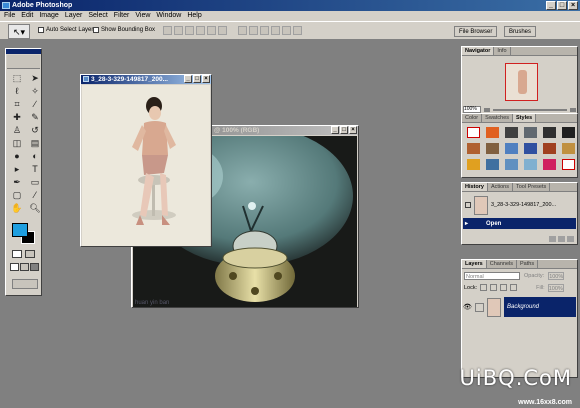 This screenshot has height=408, width=580. Describe the element at coordinates (562, 5) in the screenshot. I see `maximize-button: □` at that location.